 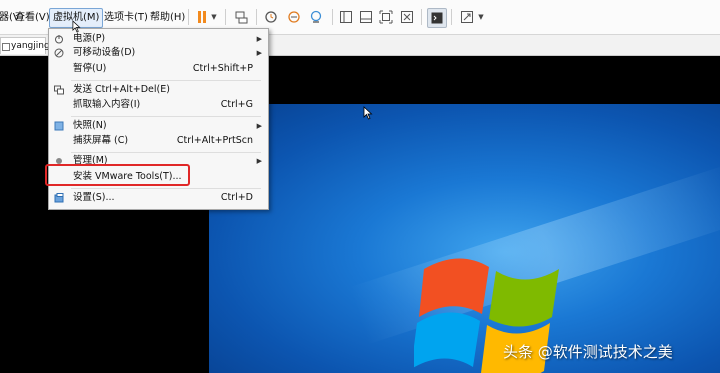 What do you see at coordinates (437, 18) in the screenshot?
I see `console-view-icon` at bounding box center [437, 18].